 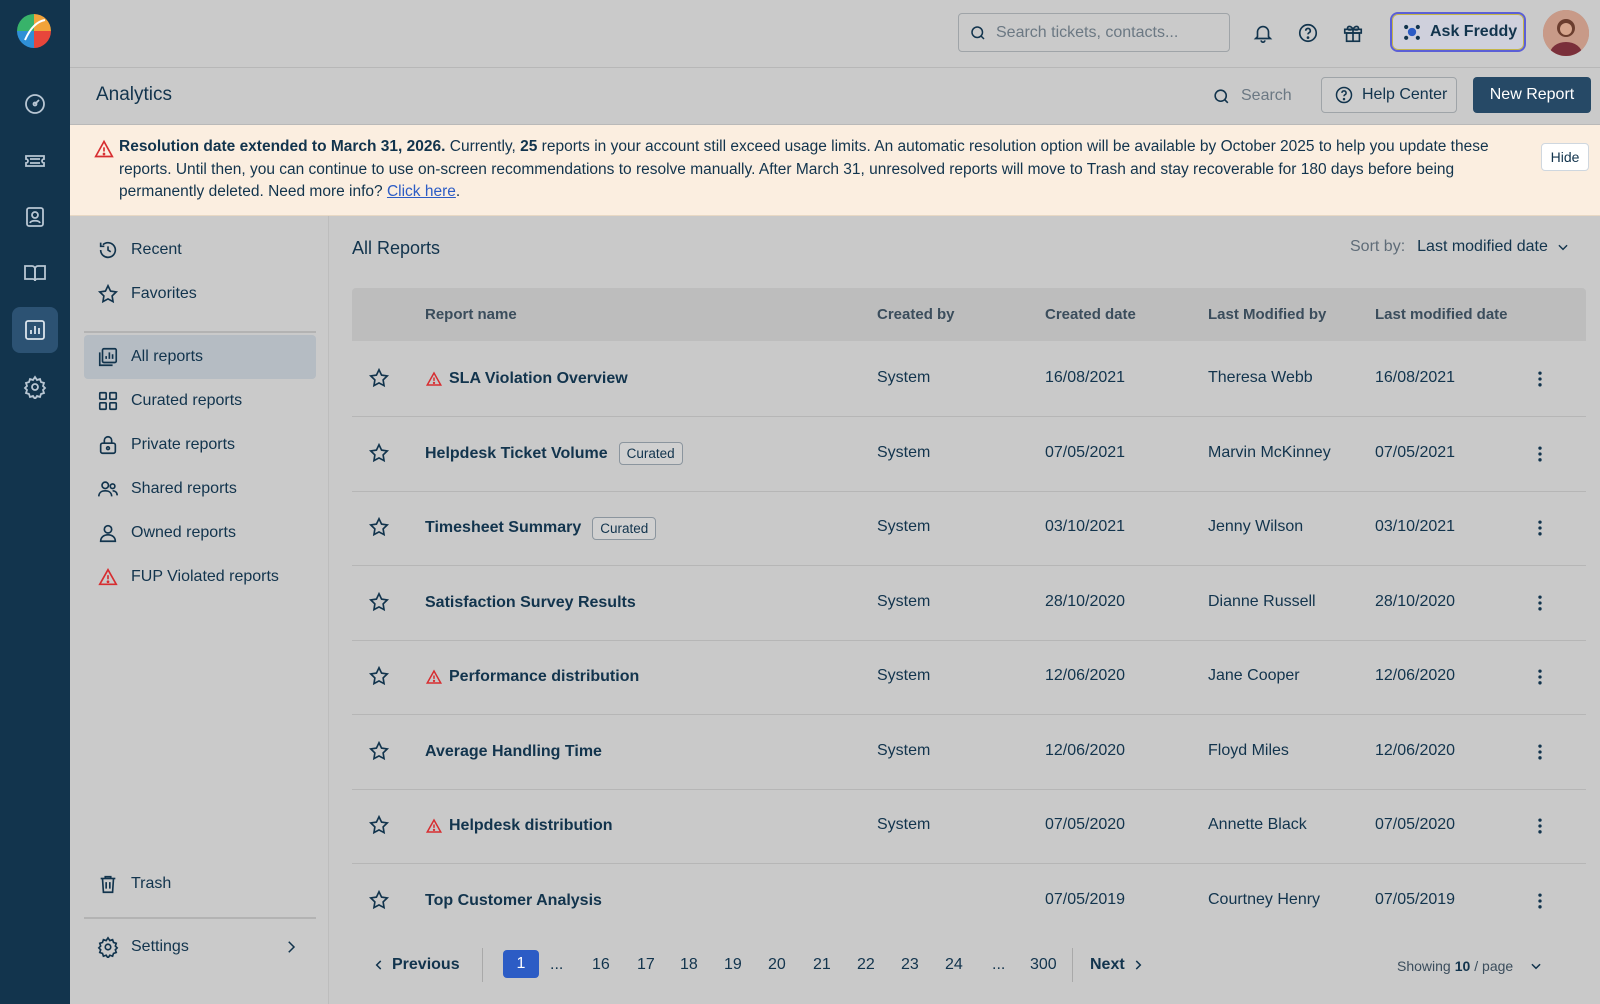 I want to click on sidebar-item-favorites: Favorites, so click(x=200, y=294).